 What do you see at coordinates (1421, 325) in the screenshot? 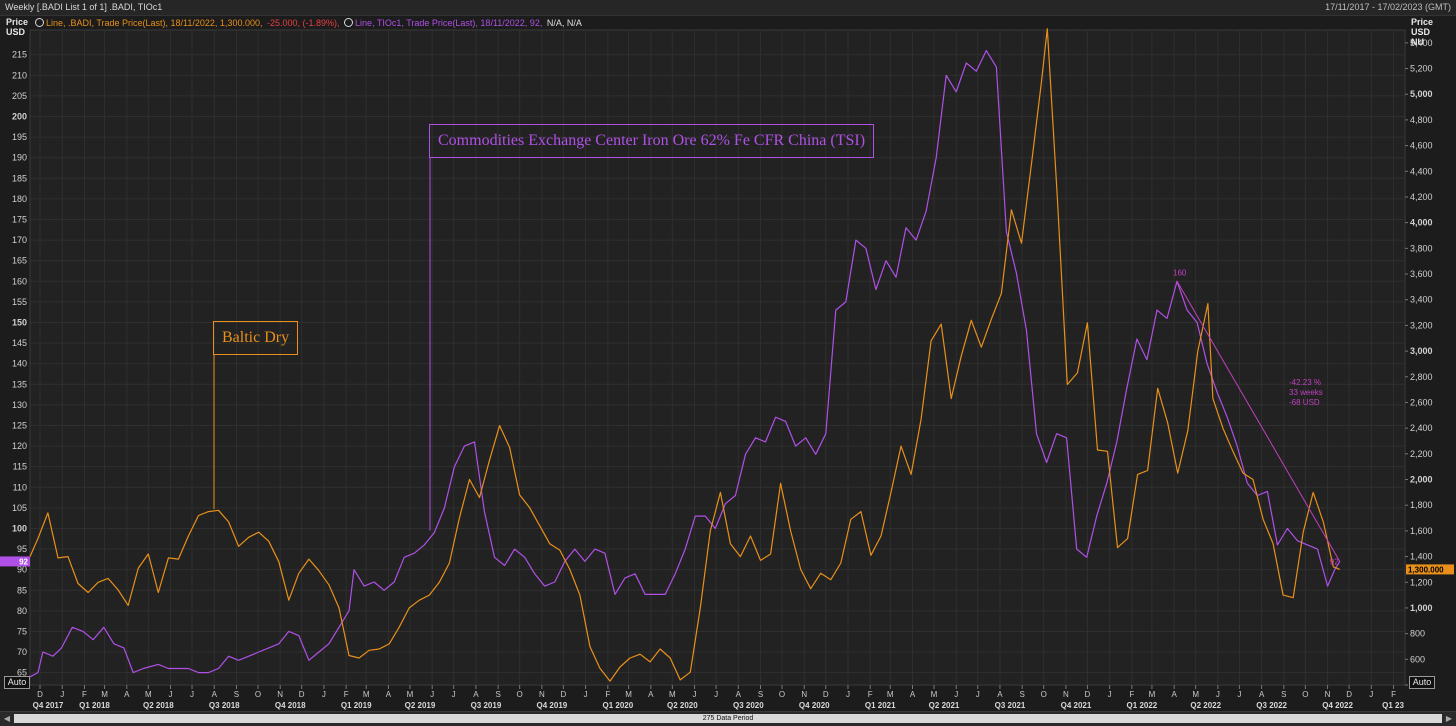
I see `right-tick-label: 3,200` at bounding box center [1421, 325].